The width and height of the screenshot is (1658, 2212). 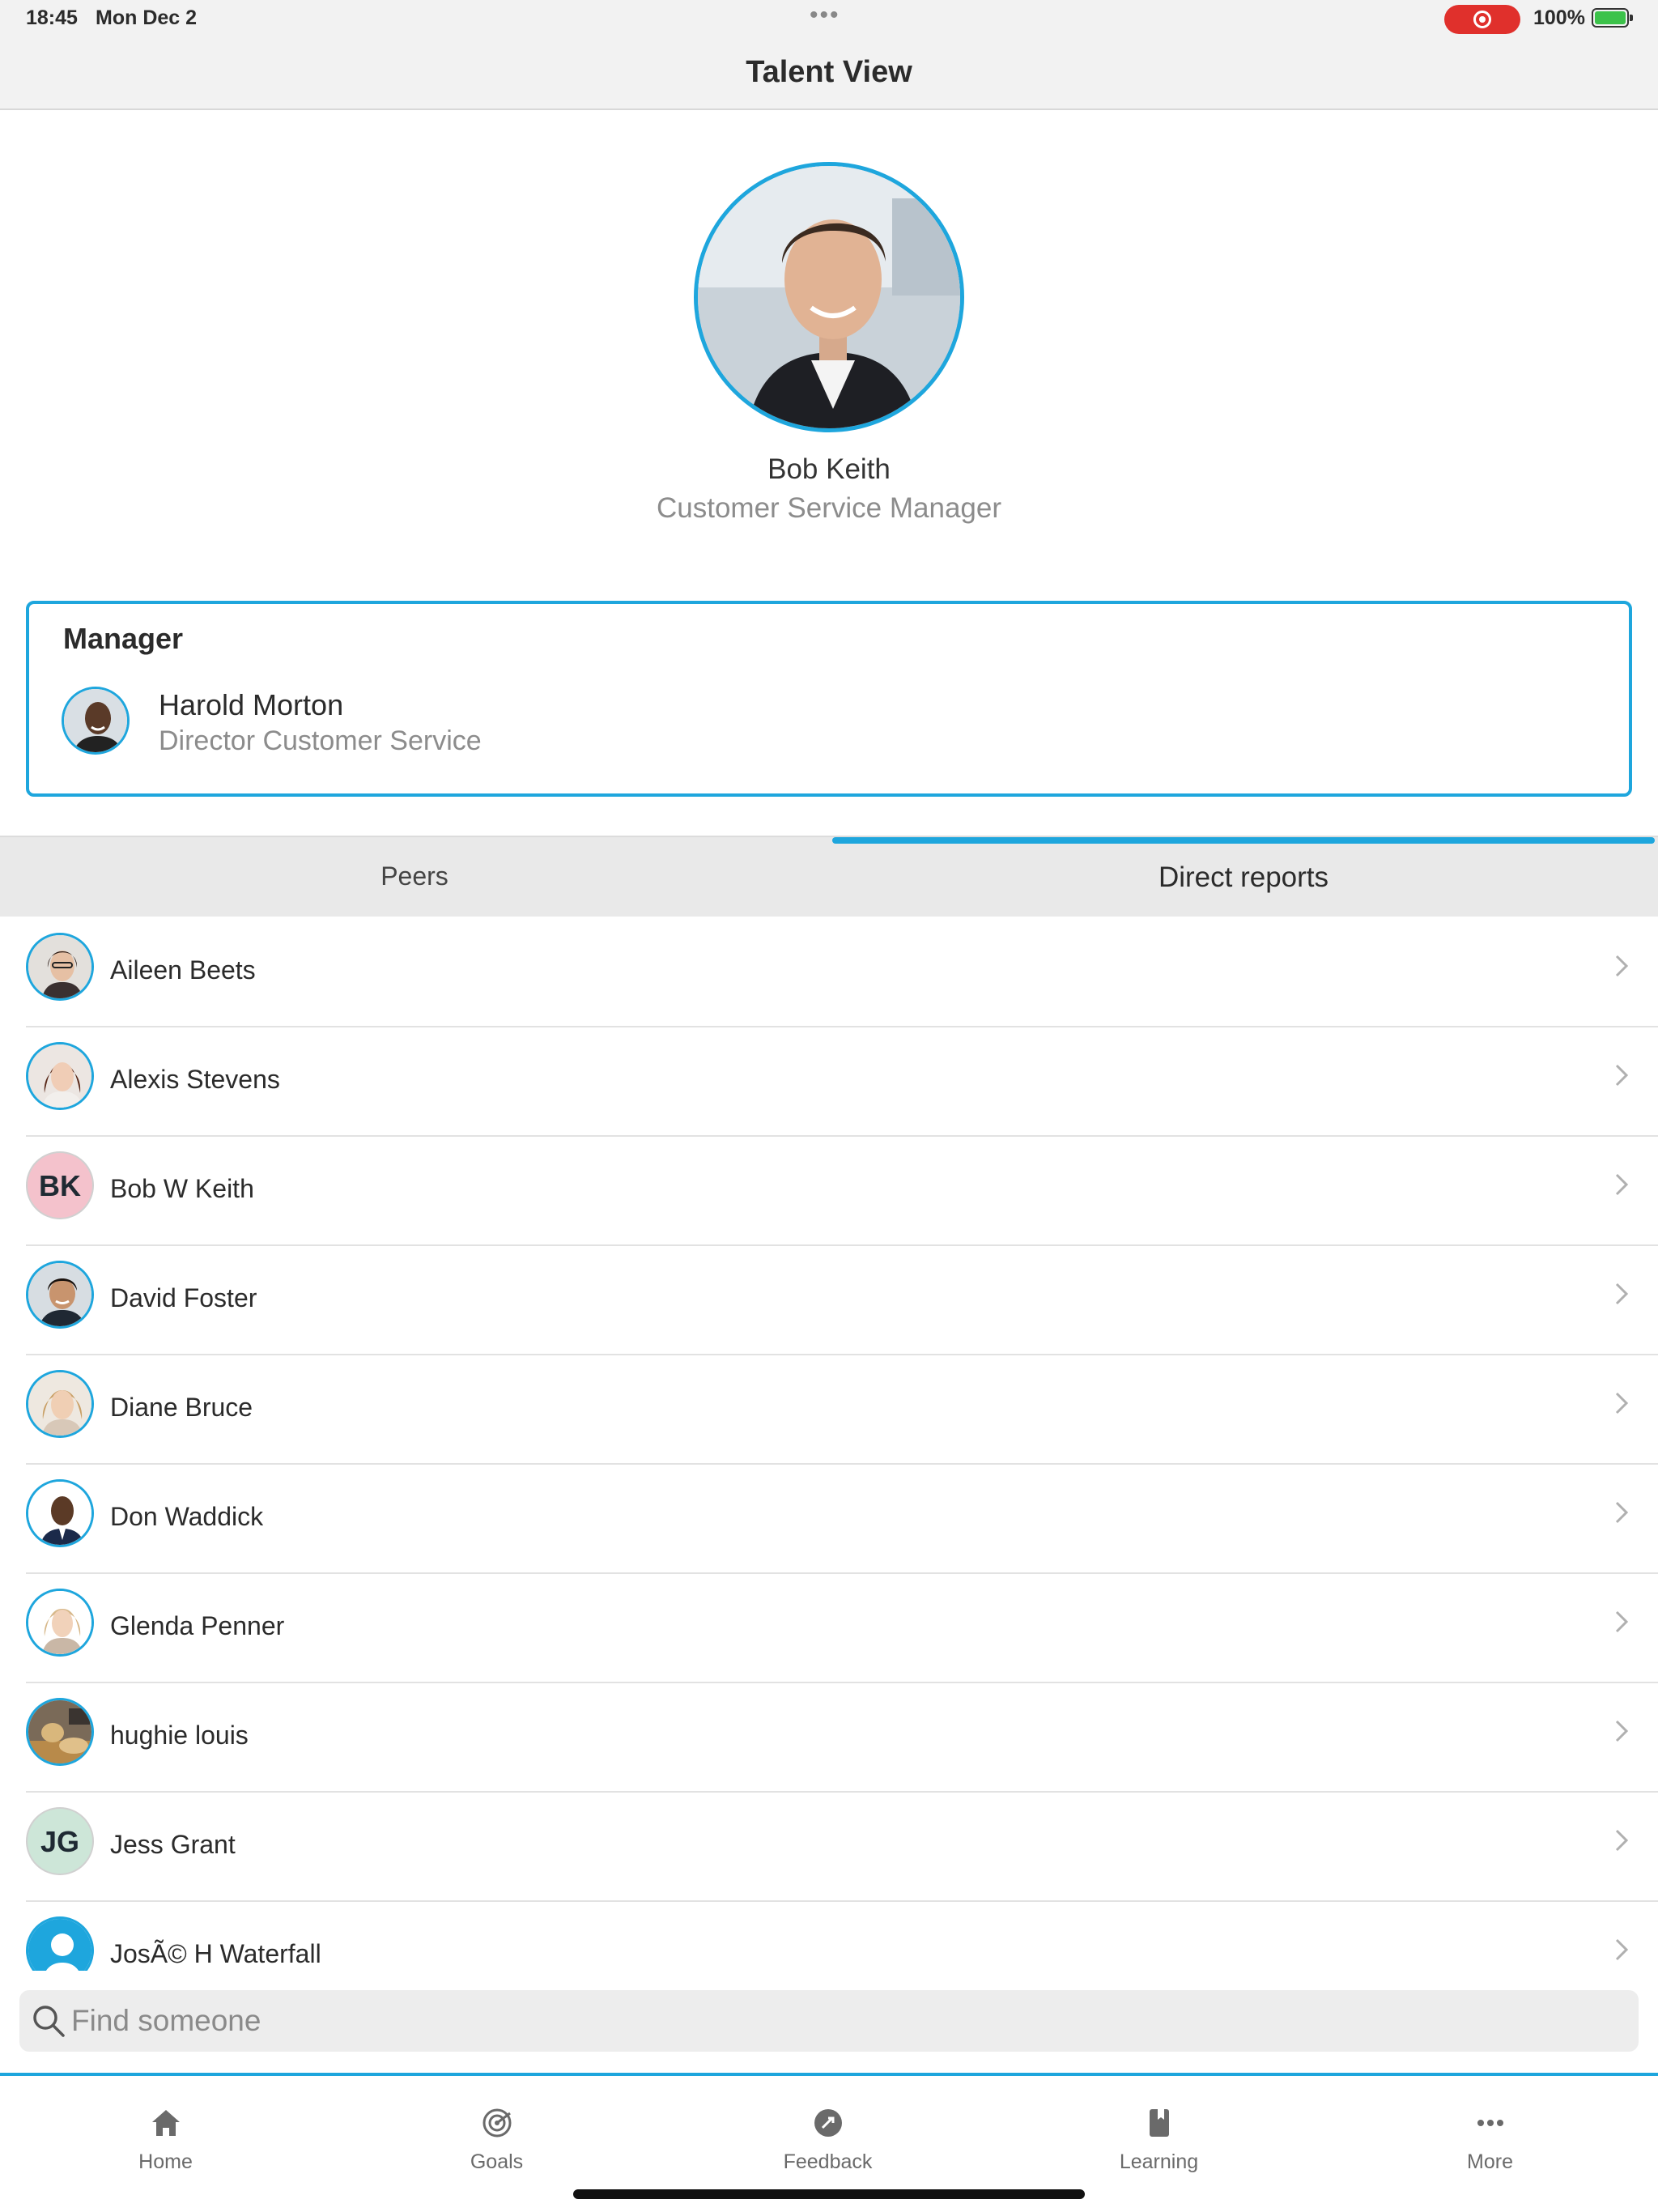 What do you see at coordinates (1559, 18) in the screenshot?
I see `battery-percent: 100%` at bounding box center [1559, 18].